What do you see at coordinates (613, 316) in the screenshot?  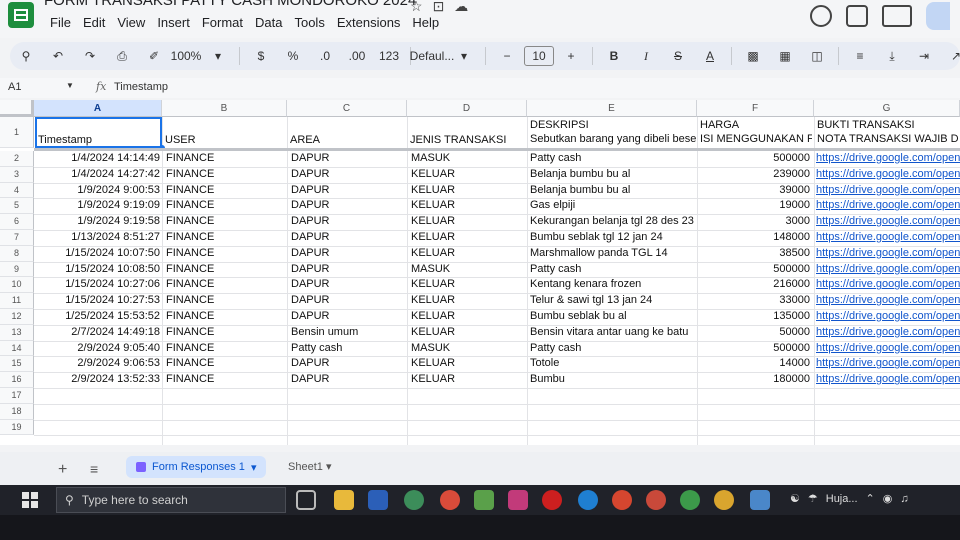 I see `cell-deskripsi: Bumbu seblak bu al` at bounding box center [613, 316].